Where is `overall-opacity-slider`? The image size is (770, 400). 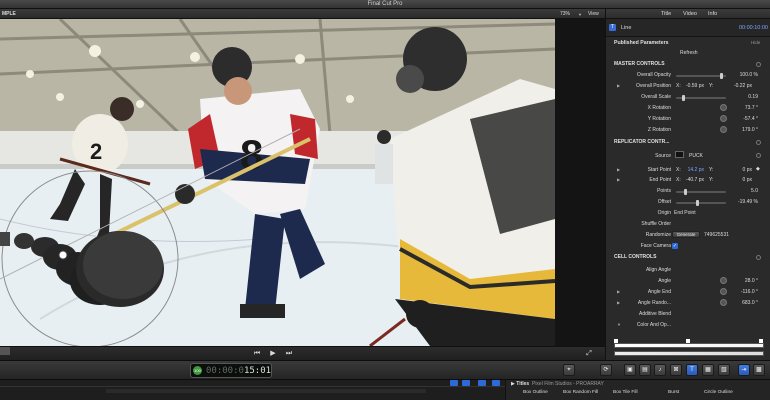
overall-opacity-slider is located at coordinates (701, 76).